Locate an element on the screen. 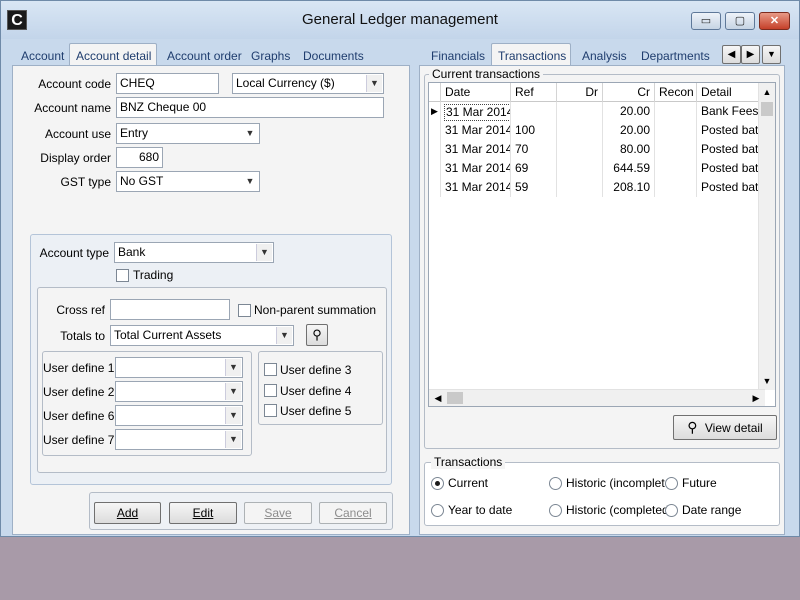  tab-graphs: Graphs is located at coordinates (270, 57).